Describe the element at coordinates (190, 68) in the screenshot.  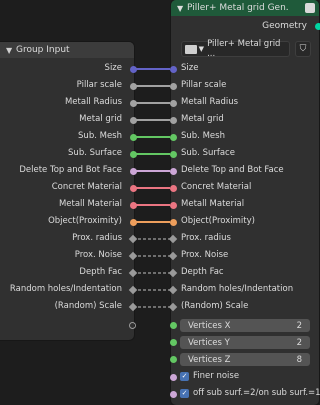
I see `input-label-size: Size` at that location.